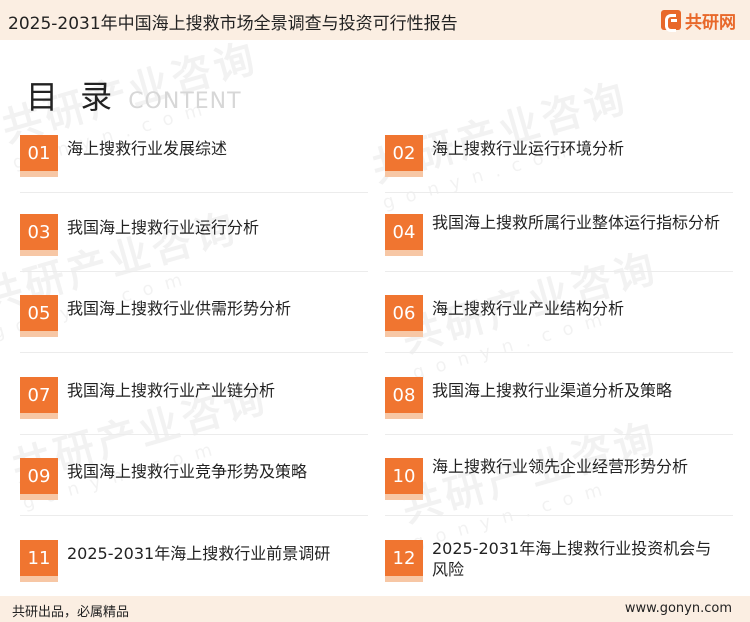 This screenshot has height=622, width=750. Describe the element at coordinates (560, 466) in the screenshot. I see `chapter-title: 海上搜救行业领先企业经营形势分析` at that location.